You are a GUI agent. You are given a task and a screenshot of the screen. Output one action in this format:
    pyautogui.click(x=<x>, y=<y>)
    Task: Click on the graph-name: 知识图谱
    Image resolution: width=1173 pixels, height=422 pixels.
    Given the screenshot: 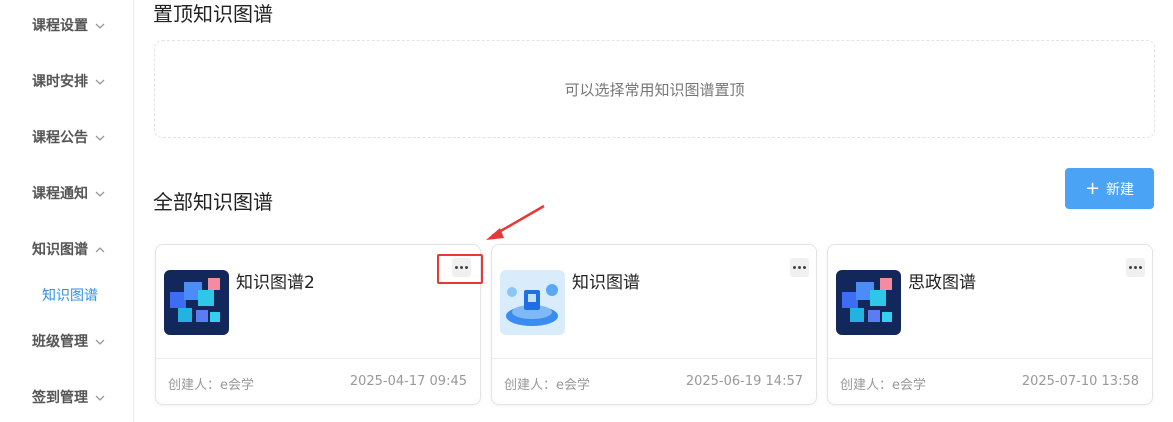 What is the action you would take?
    pyautogui.click(x=606, y=283)
    